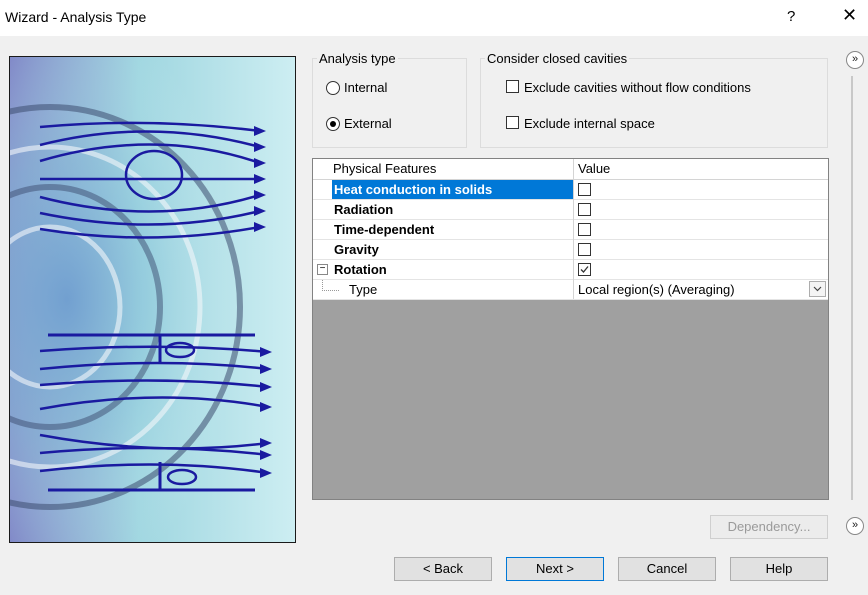 The width and height of the screenshot is (868, 595). I want to click on closed-cavities-group, so click(654, 103).